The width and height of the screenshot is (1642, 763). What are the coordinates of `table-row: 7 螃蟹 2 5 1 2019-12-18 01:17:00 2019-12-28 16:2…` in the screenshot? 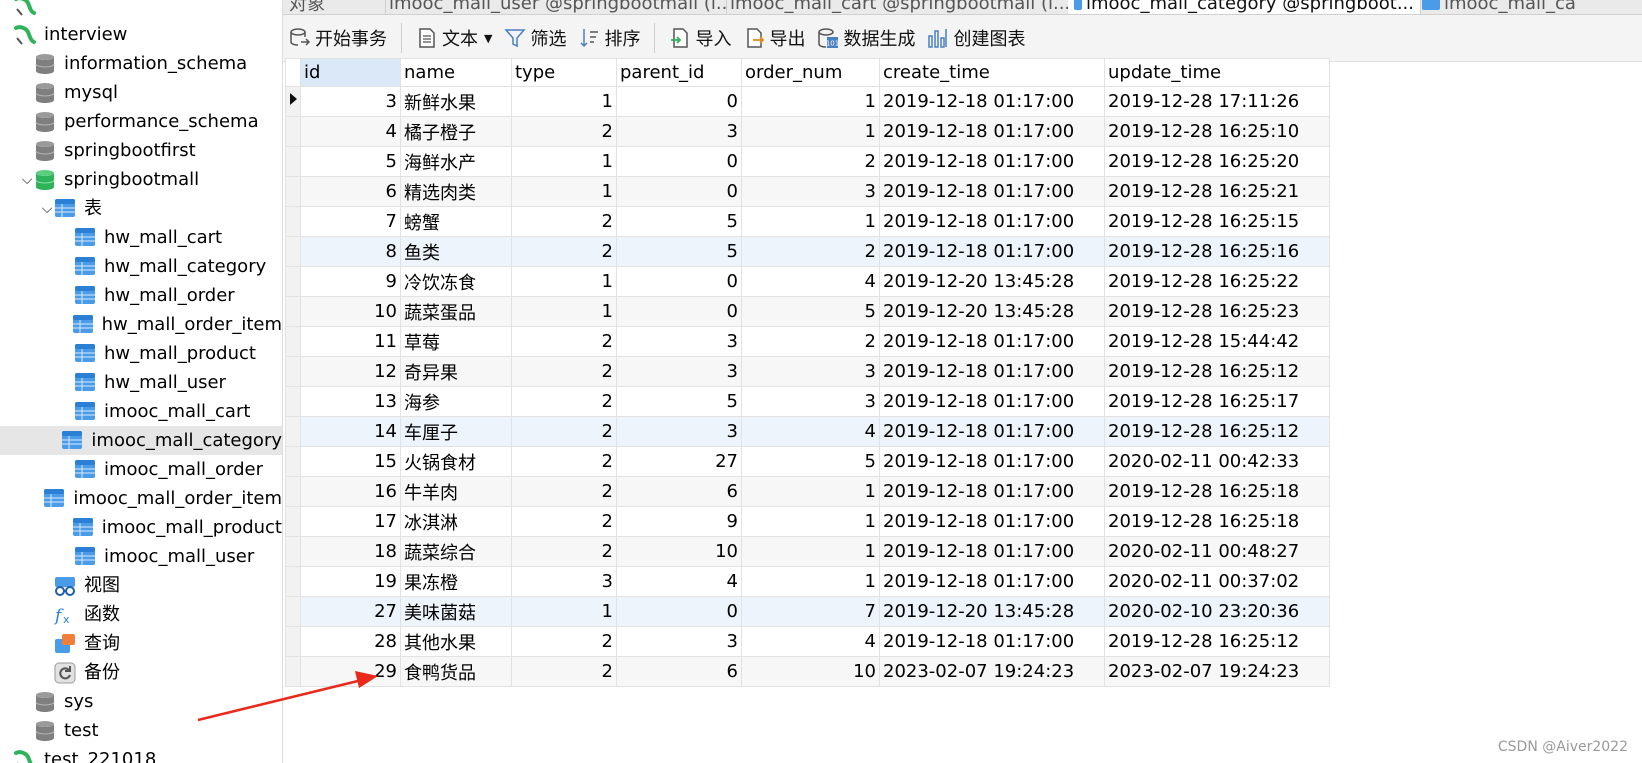 It's located at (807, 221).